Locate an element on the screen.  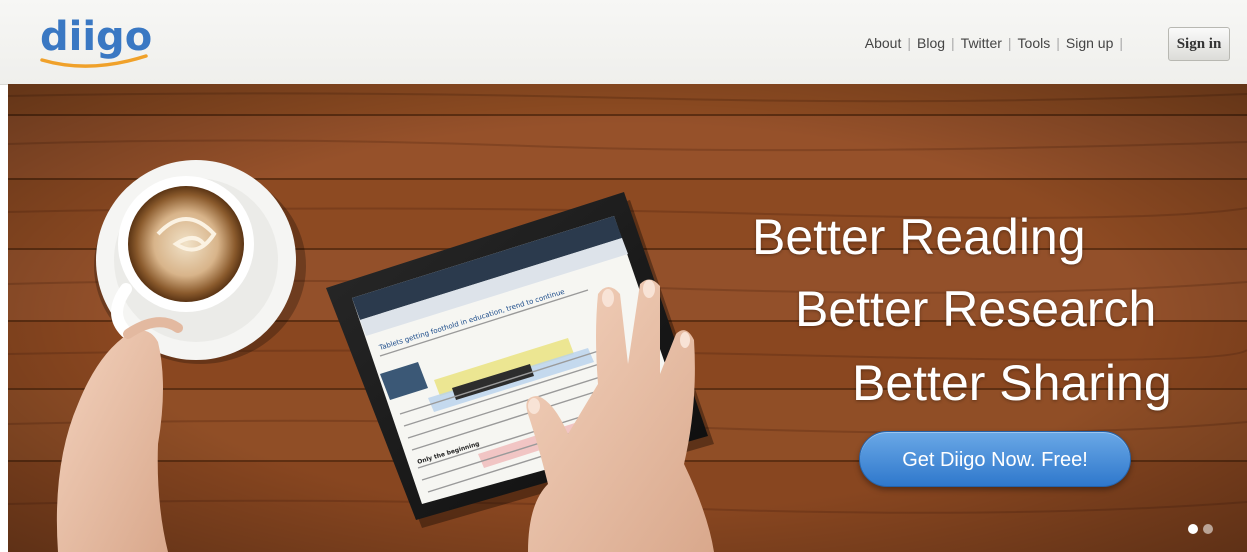
nav-signup-link: Sign up is located at coordinates (1089, 43).